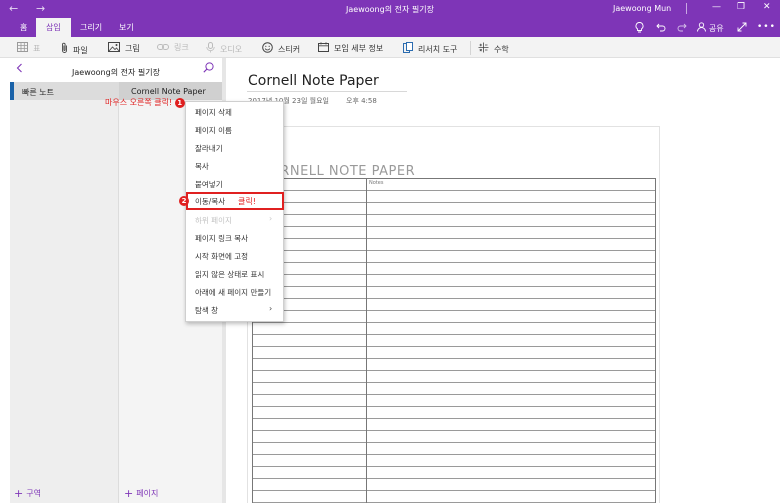 This screenshot has width=780, height=503. I want to click on click-annotation: 클릭!, so click(247, 201).